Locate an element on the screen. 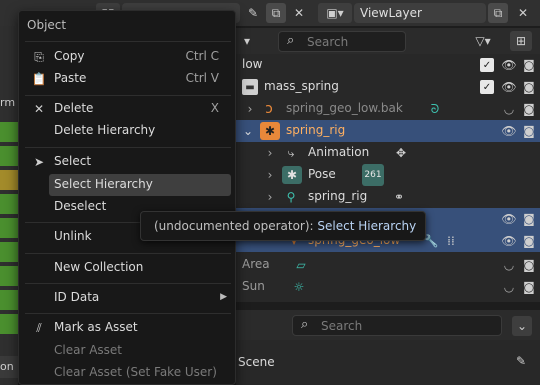 Image resolution: width=540 pixels, height=385 pixels. menu-item-label: New Collection is located at coordinates (99, 267).